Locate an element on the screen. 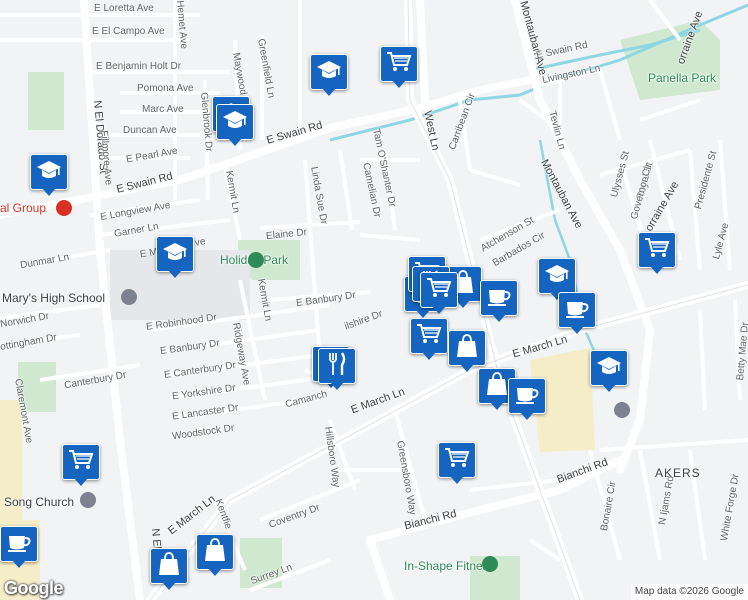 This screenshot has width=748, height=600. google-logo: Google is located at coordinates (34, 588).